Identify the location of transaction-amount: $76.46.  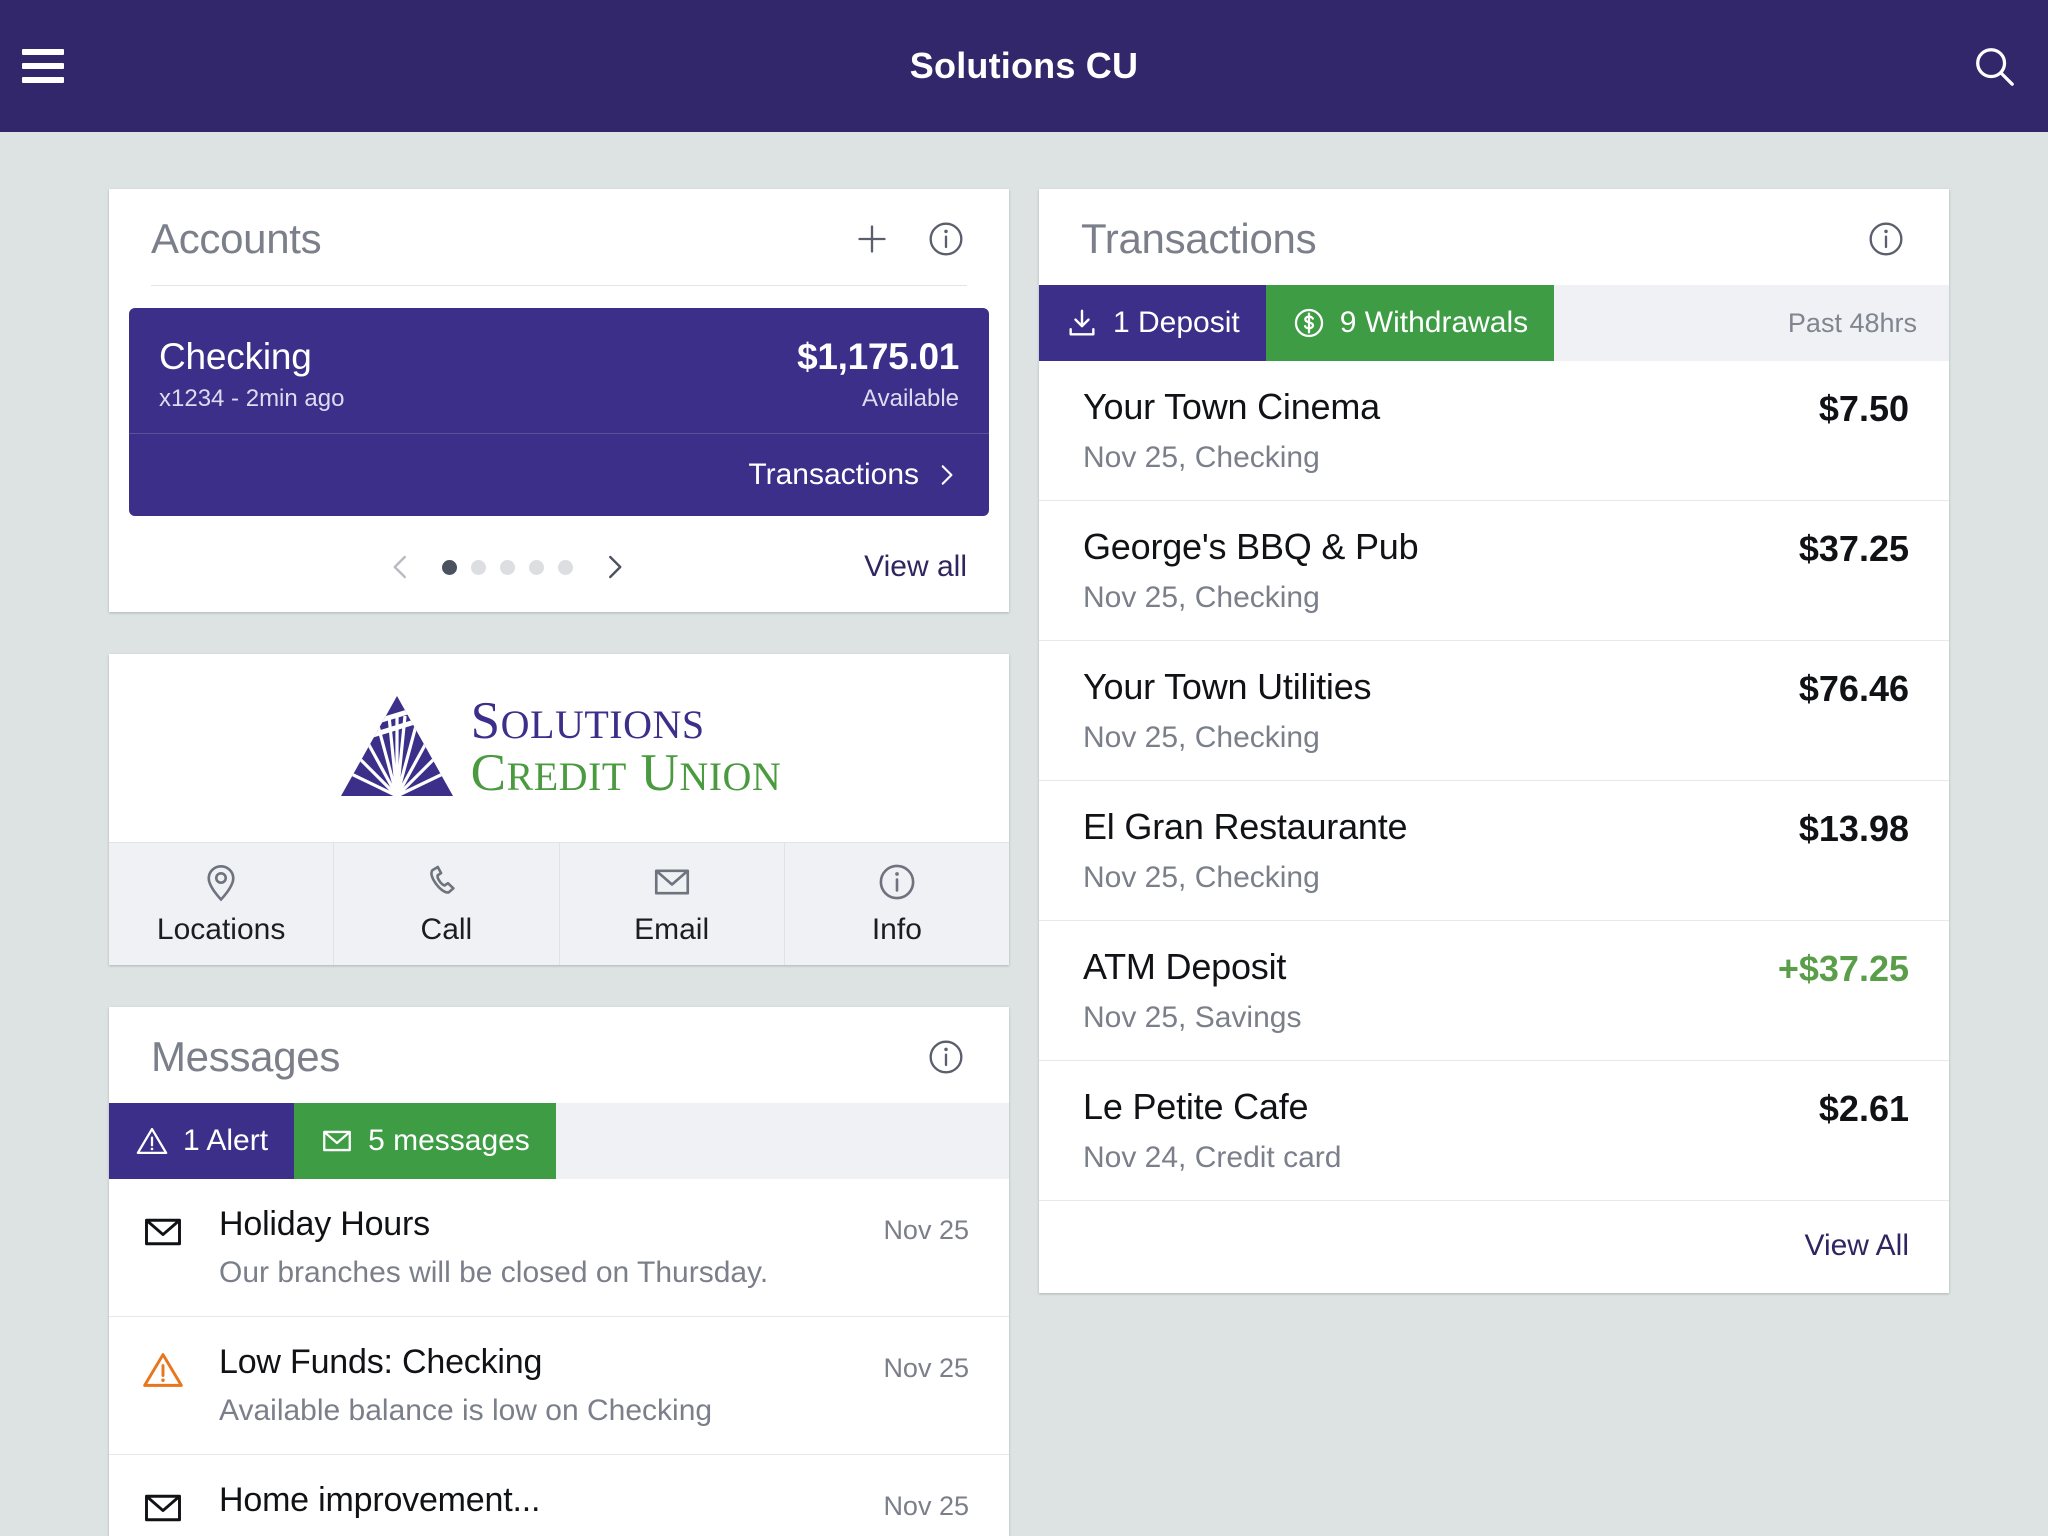
(1853, 688).